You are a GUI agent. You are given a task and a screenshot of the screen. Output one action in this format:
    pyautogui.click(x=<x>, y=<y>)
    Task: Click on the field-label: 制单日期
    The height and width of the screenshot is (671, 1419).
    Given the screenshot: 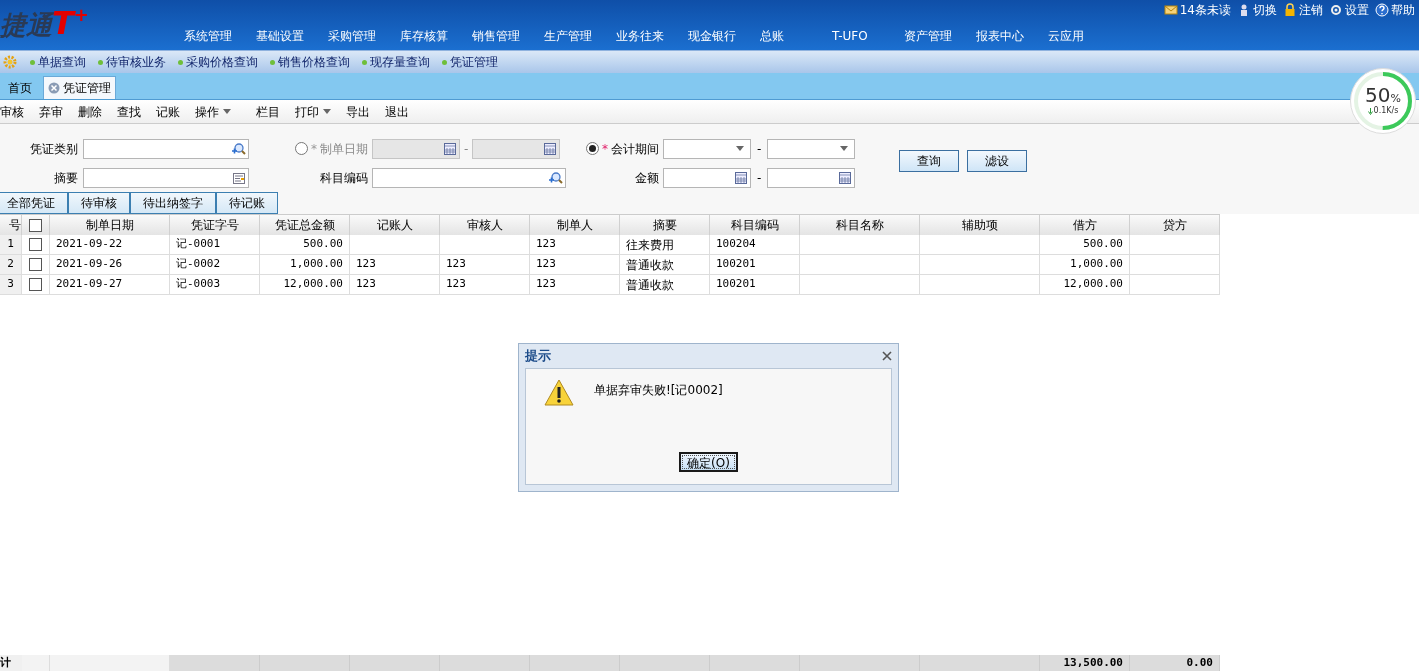 What is the action you would take?
    pyautogui.click(x=344, y=149)
    